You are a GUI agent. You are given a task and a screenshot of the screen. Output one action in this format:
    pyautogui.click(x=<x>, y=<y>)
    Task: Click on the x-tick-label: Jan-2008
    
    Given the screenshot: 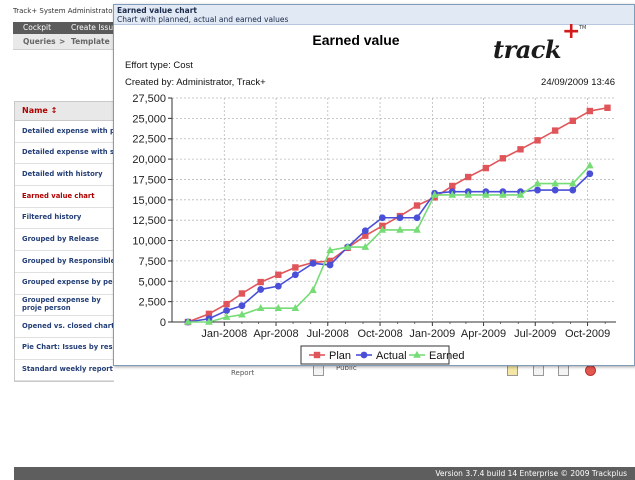 What is the action you would take?
    pyautogui.click(x=224, y=334)
    